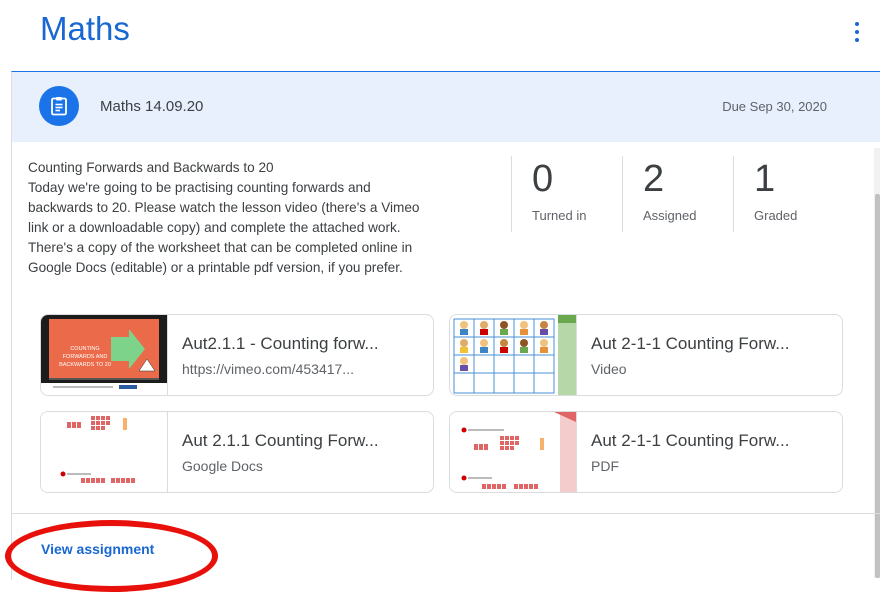 The image size is (880, 592). What do you see at coordinates (646, 355) in the screenshot?
I see `attachment-video: Aut 2-1-1 Counting Forw... Video` at bounding box center [646, 355].